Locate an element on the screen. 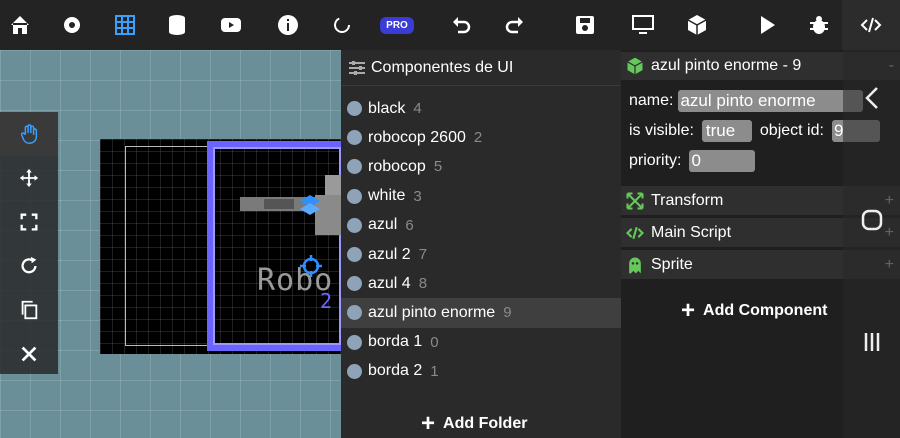 This screenshot has width=900, height=438. pro-badge: PRO is located at coordinates (397, 25).